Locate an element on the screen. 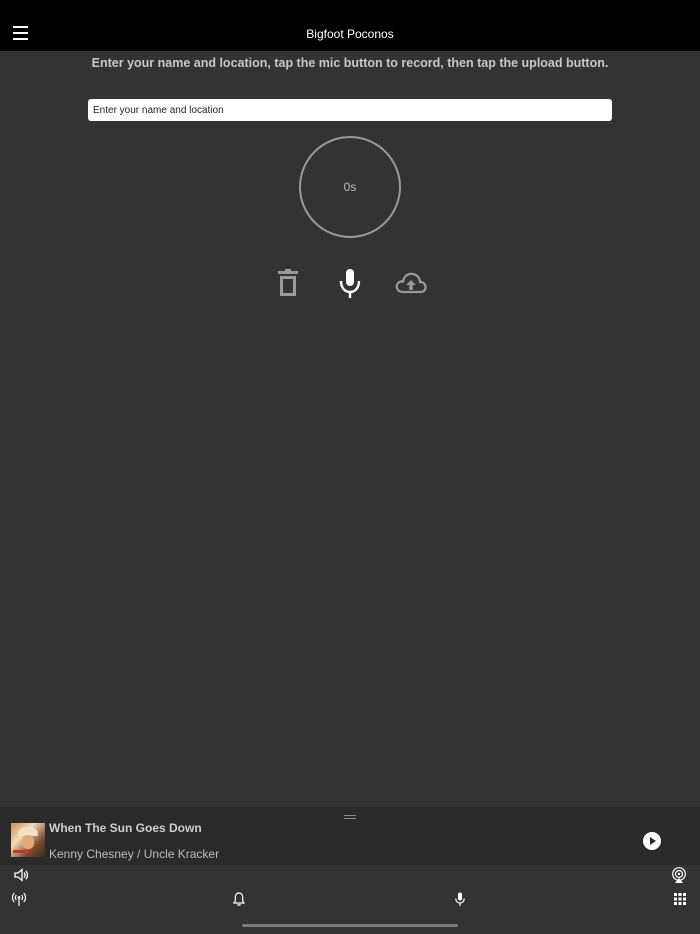 The height and width of the screenshot is (934, 700). timer-value: 0s is located at coordinates (350, 187).